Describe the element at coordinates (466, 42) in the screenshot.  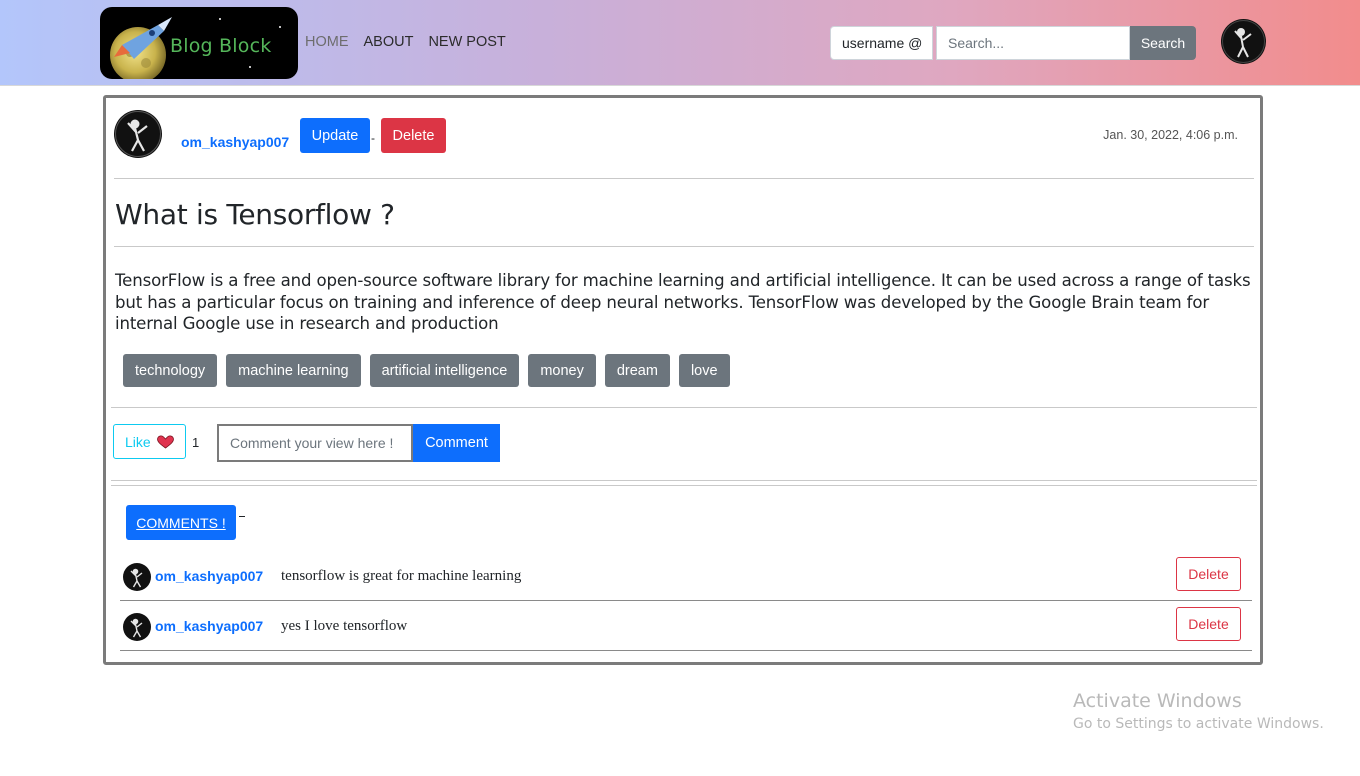
I see `nav-new-post-link: NEW POST` at that location.